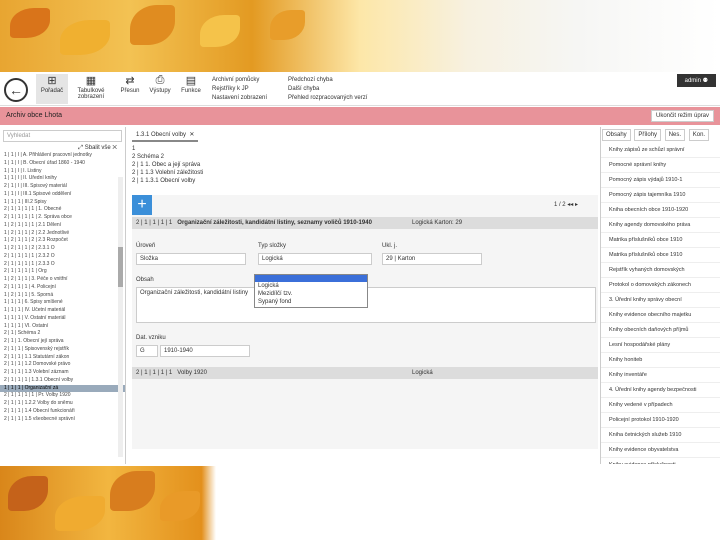 Image resolution: width=720 pixels, height=540 pixels. What do you see at coordinates (660, 375) in the screenshot?
I see `list-item: Knihy inventáře` at bounding box center [660, 375].